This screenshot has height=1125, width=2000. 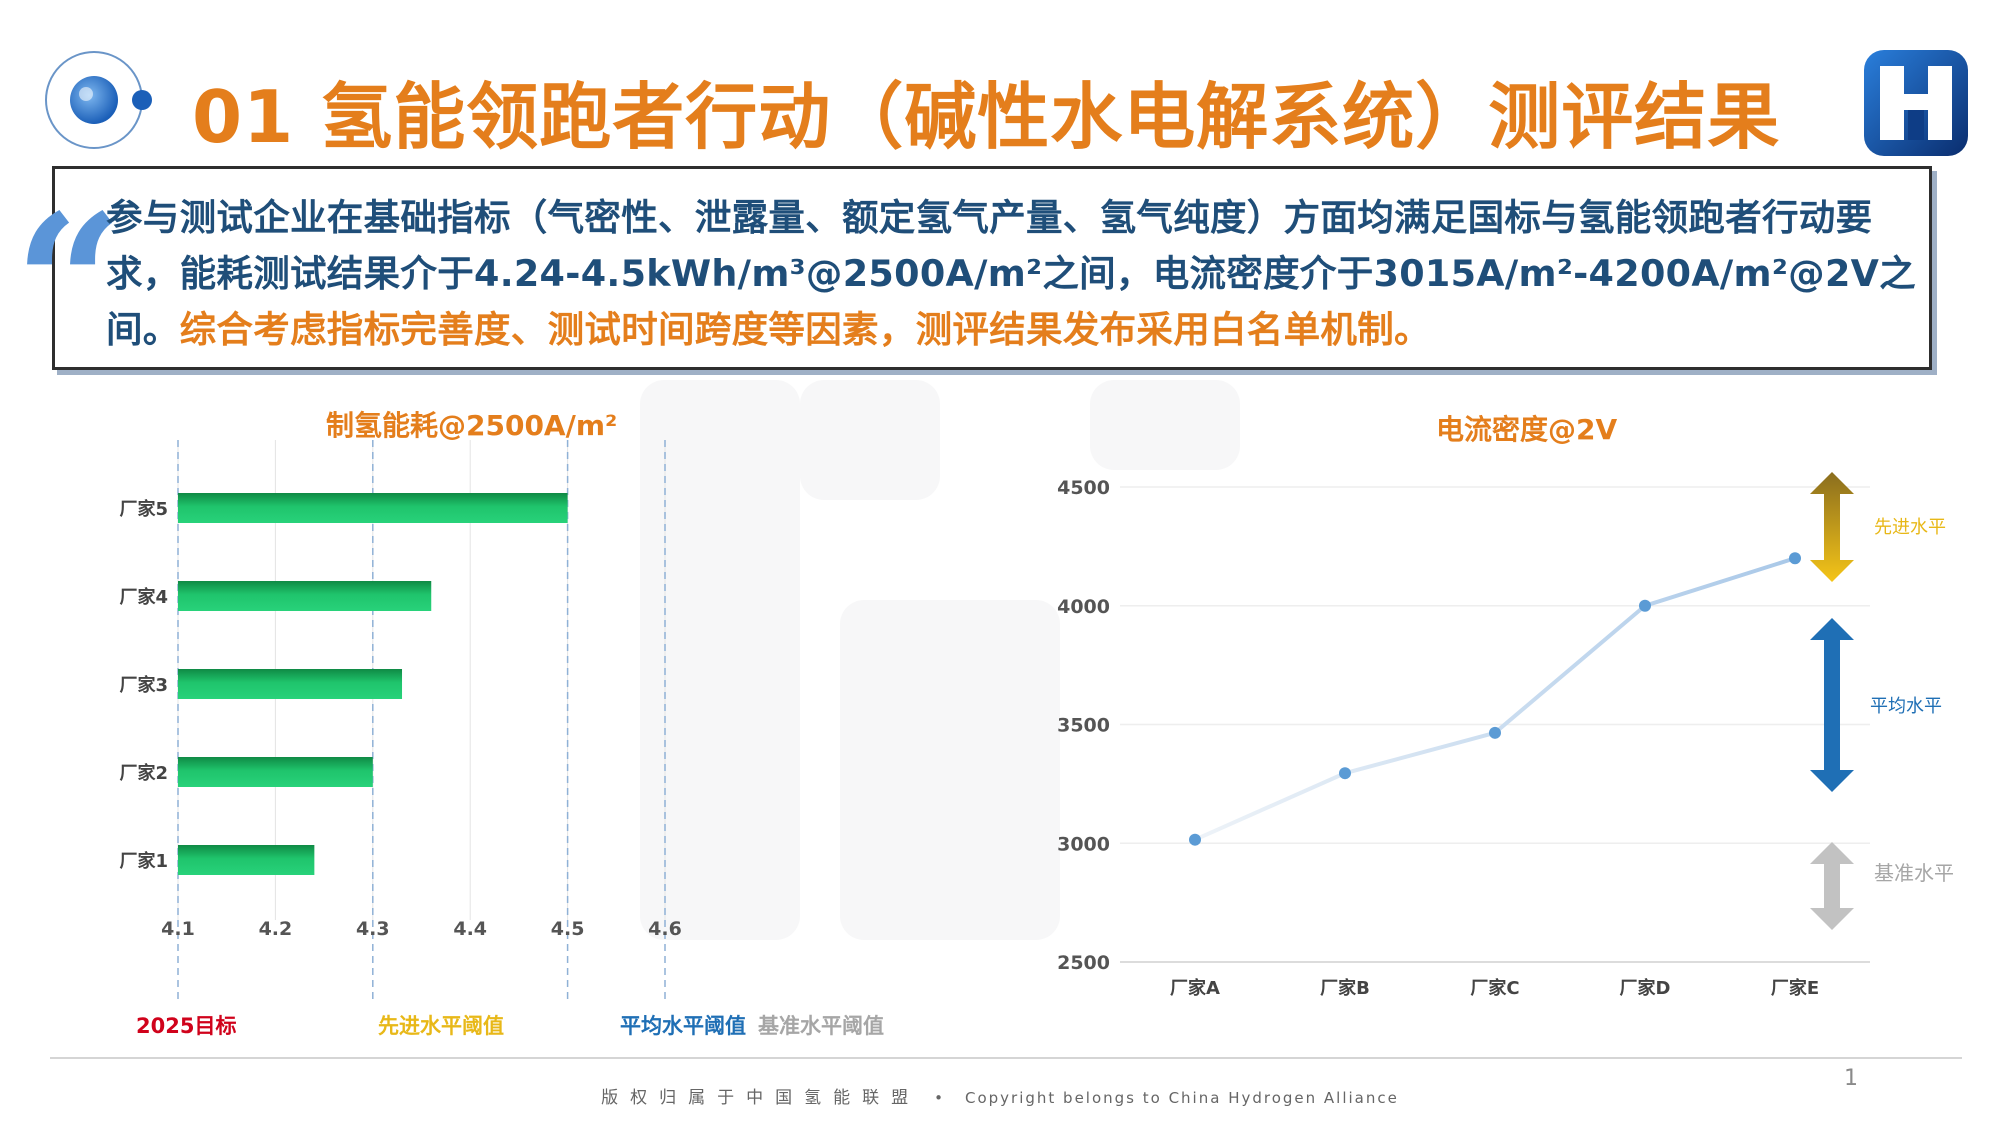 I want to click on level-label: 先进水平, so click(x=1910, y=527).